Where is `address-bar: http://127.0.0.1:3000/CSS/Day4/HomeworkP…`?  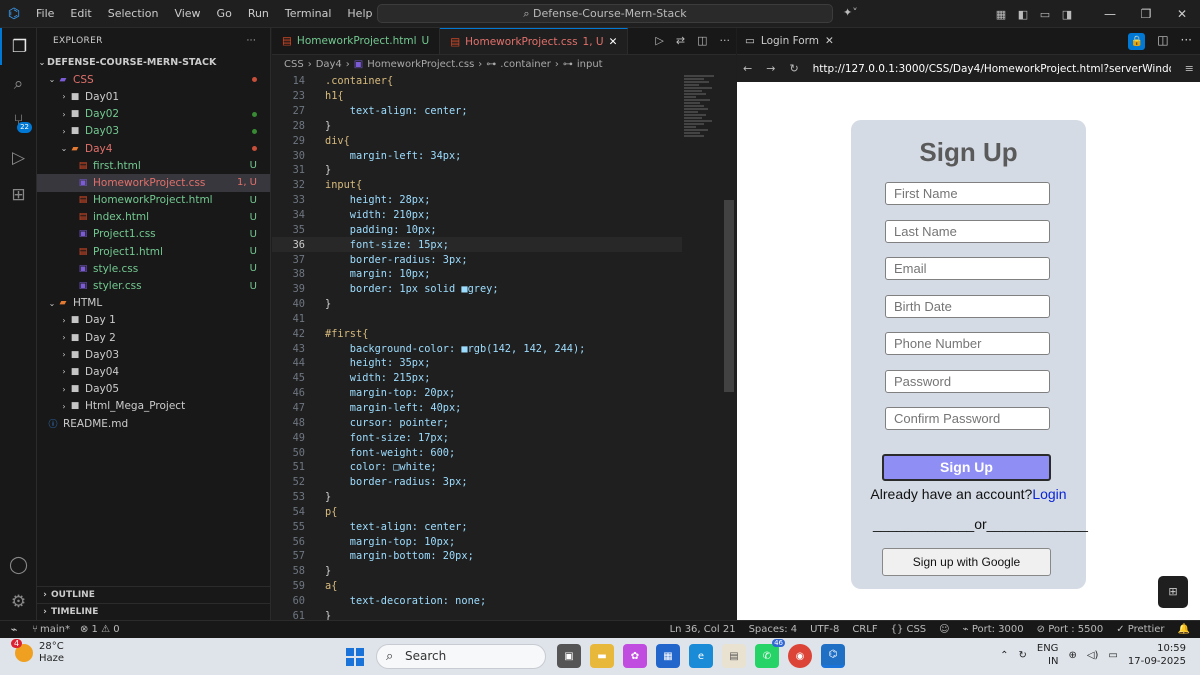
address-bar: http://127.0.0.1:3000/CSS/Day4/HomeworkP… is located at coordinates (992, 69).